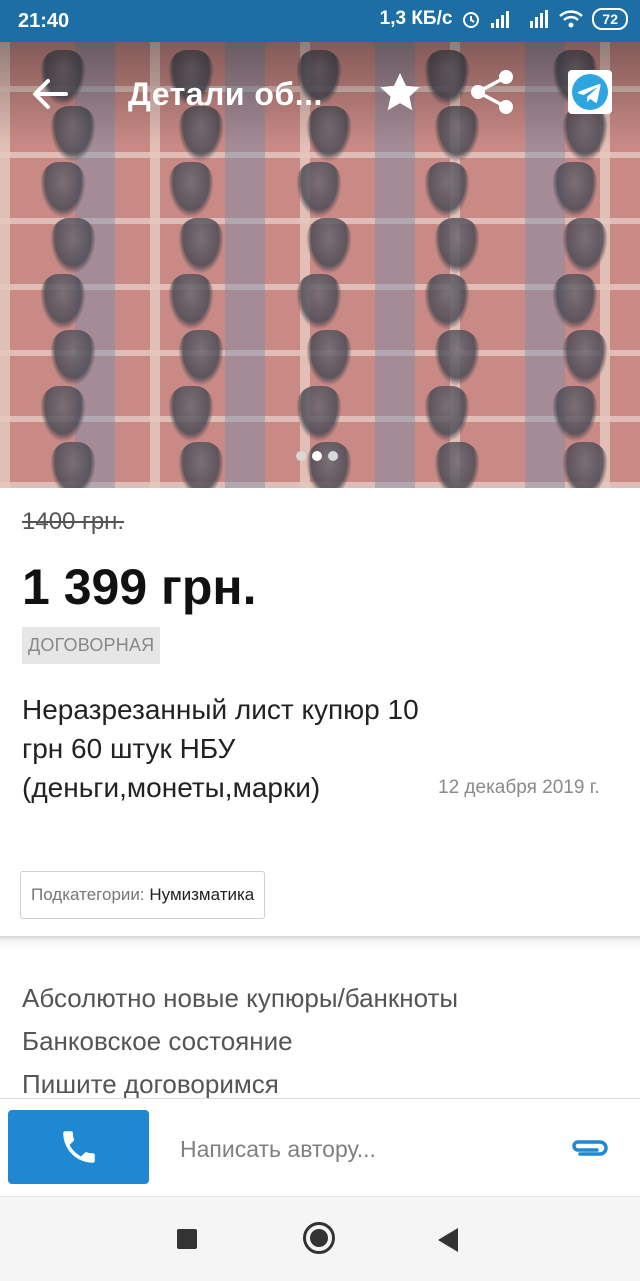 The image size is (640, 1281). What do you see at coordinates (500, 19) in the screenshot?
I see `signal-icon` at bounding box center [500, 19].